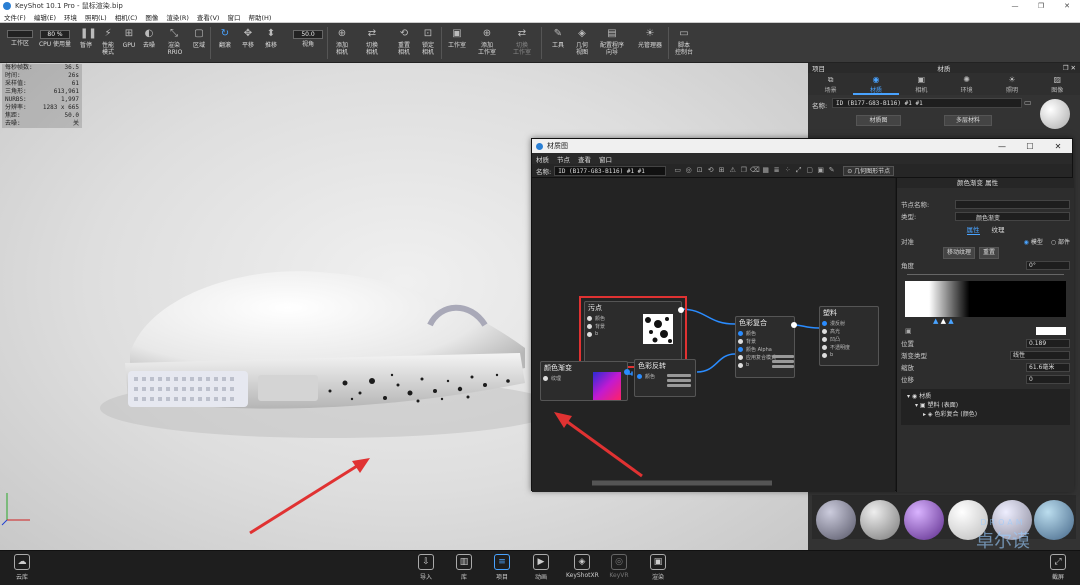  Describe the element at coordinates (878, 120) in the screenshot. I see `material-graph-button: 材质图` at that location.